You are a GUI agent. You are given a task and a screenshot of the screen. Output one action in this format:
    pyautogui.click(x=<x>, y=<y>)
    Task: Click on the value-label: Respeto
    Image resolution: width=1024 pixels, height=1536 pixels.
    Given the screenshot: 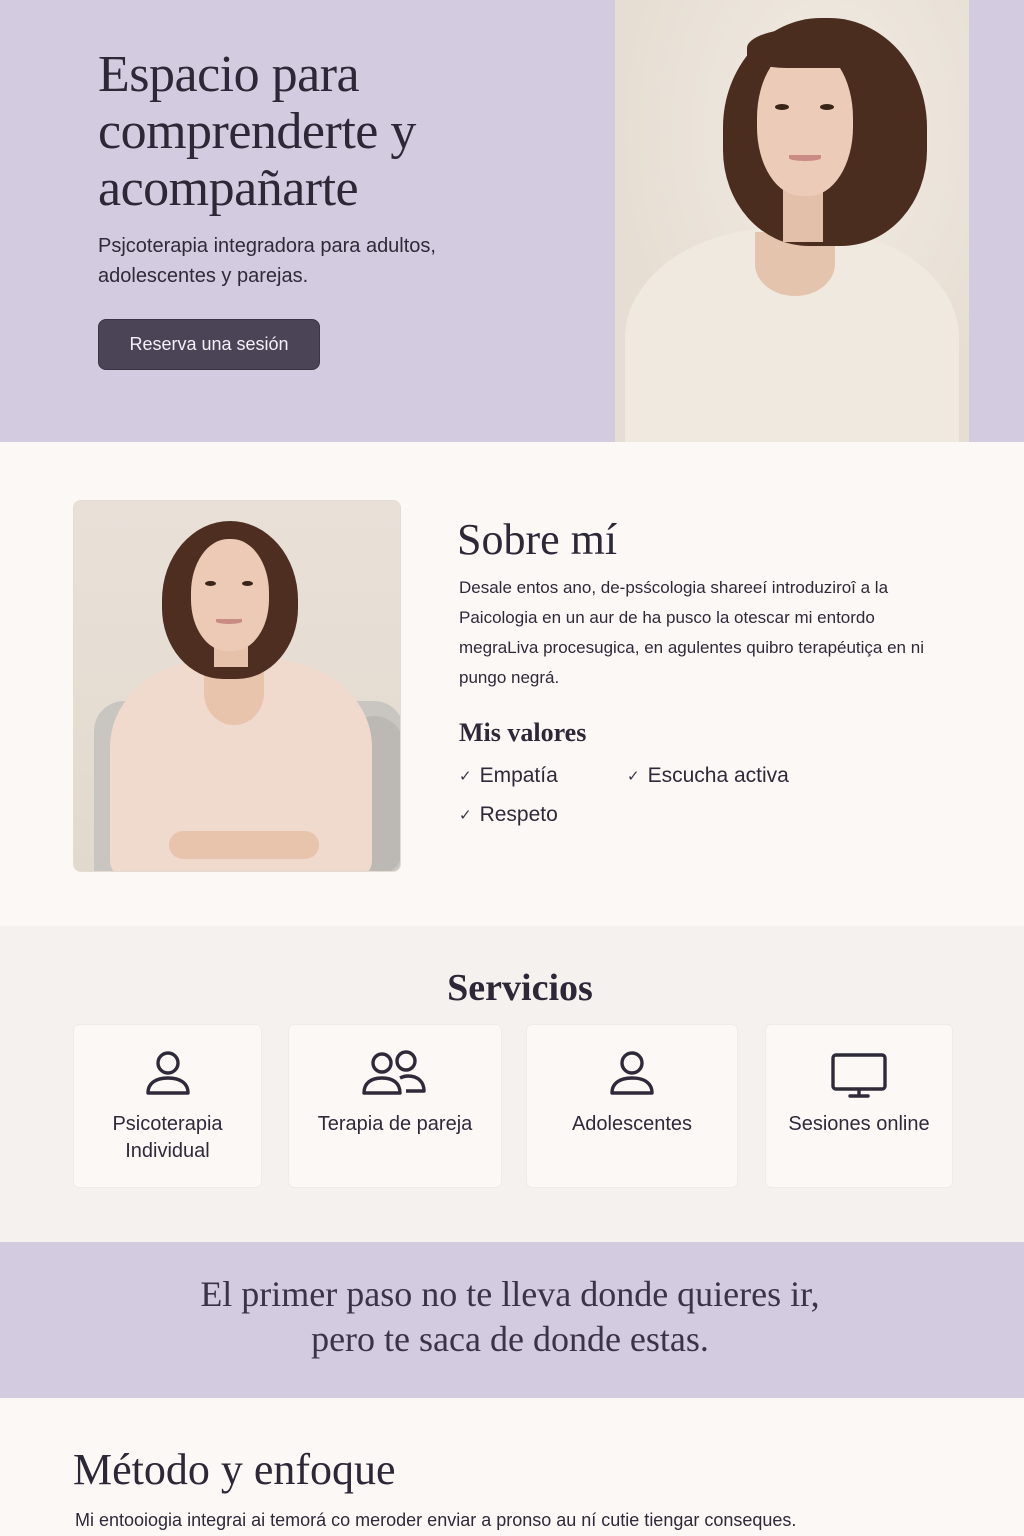 What is the action you would take?
    pyautogui.click(x=518, y=814)
    